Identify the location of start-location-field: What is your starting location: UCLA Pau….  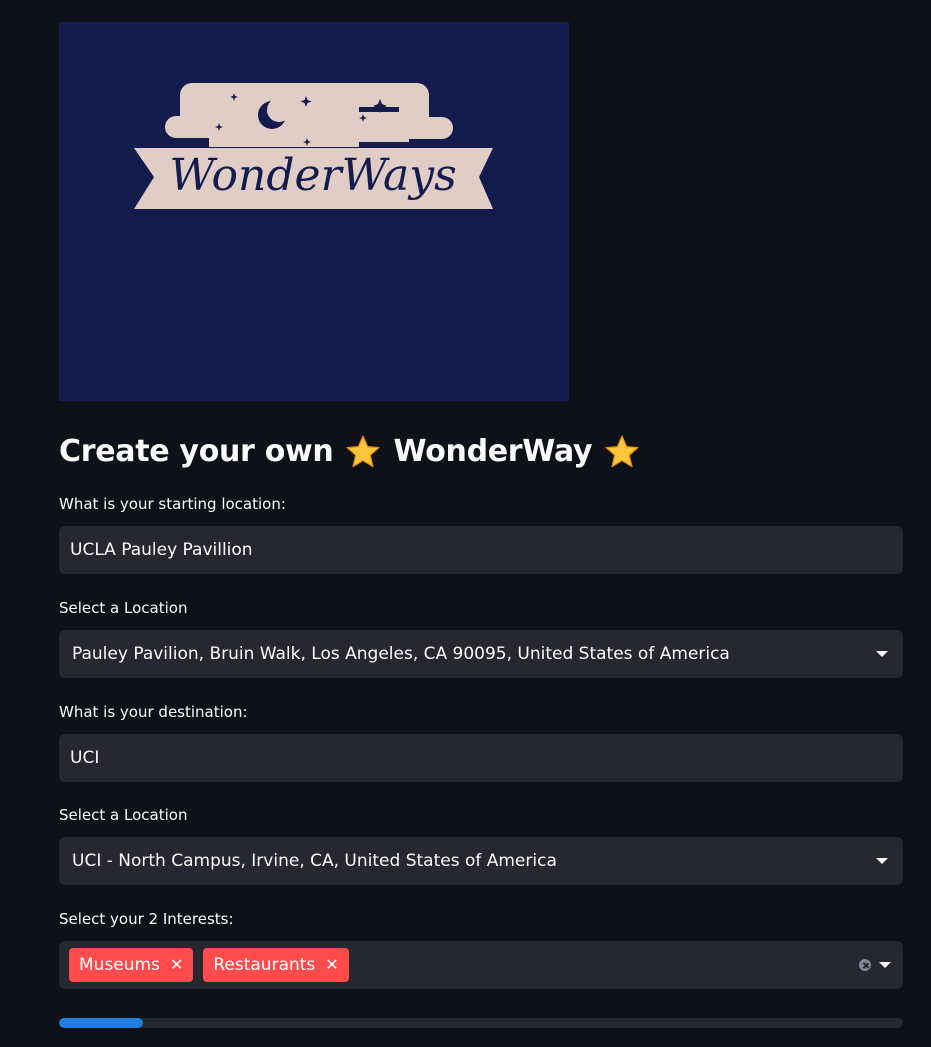
(481, 534).